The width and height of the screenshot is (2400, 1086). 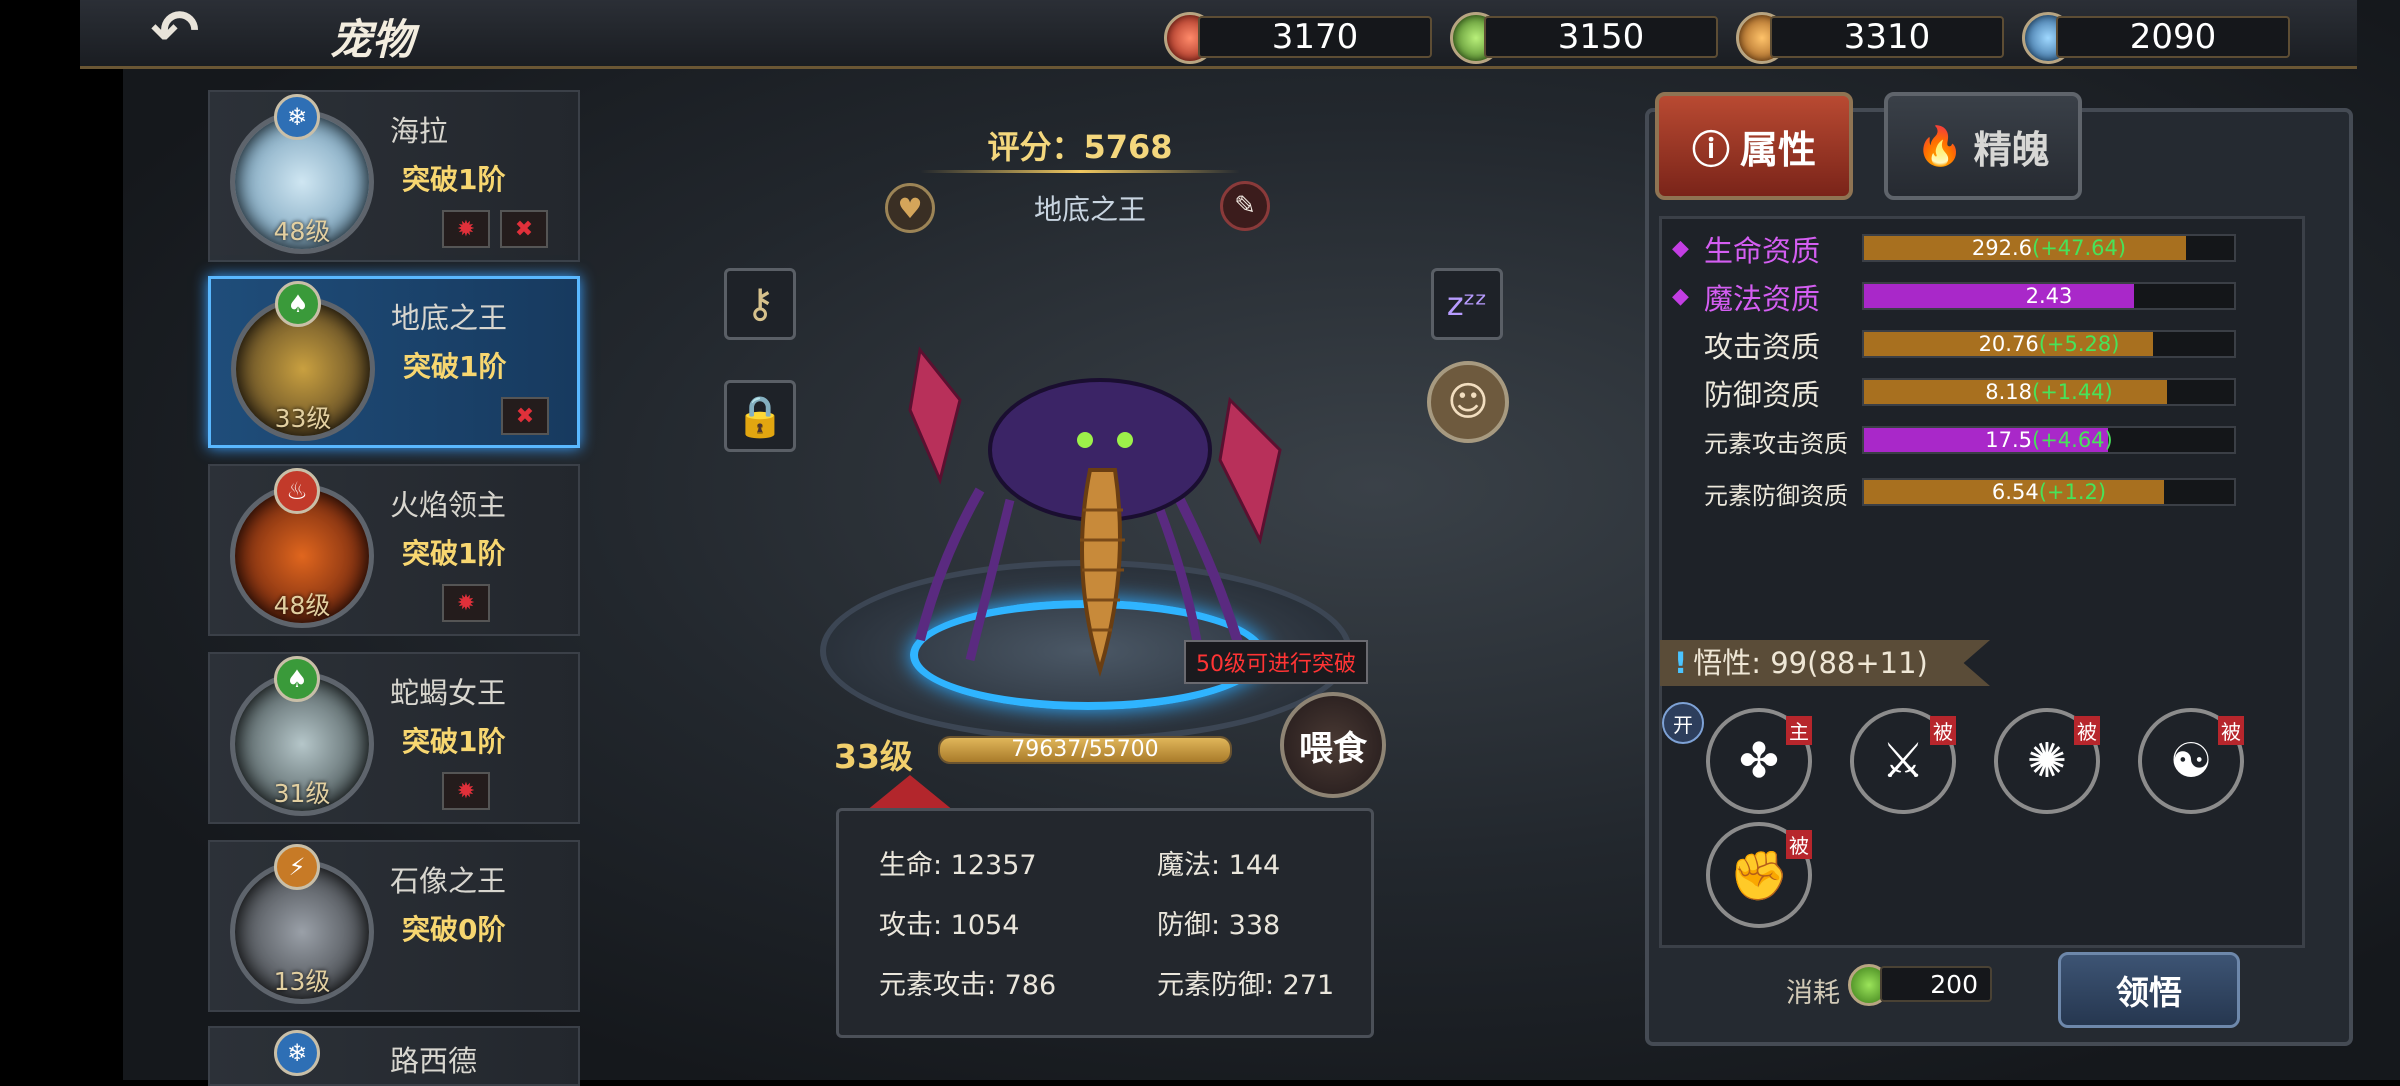 What do you see at coordinates (1936, 984) in the screenshot?
I see `cost-value: 200` at bounding box center [1936, 984].